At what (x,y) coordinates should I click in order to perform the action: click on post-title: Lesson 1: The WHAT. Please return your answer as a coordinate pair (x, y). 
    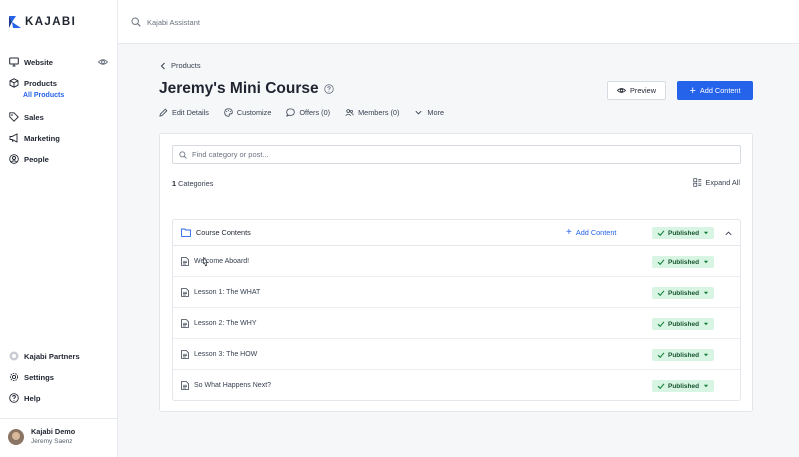
    Looking at the image, I should click on (227, 292).